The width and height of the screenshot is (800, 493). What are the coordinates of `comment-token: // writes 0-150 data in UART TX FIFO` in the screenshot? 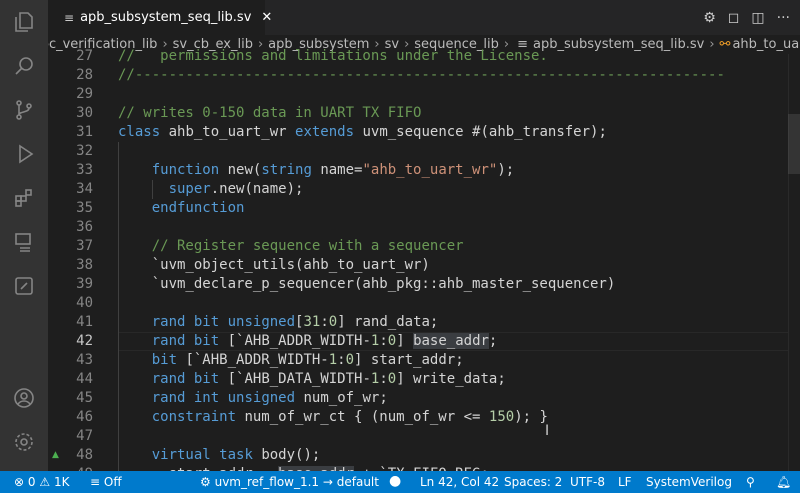 It's located at (270, 113).